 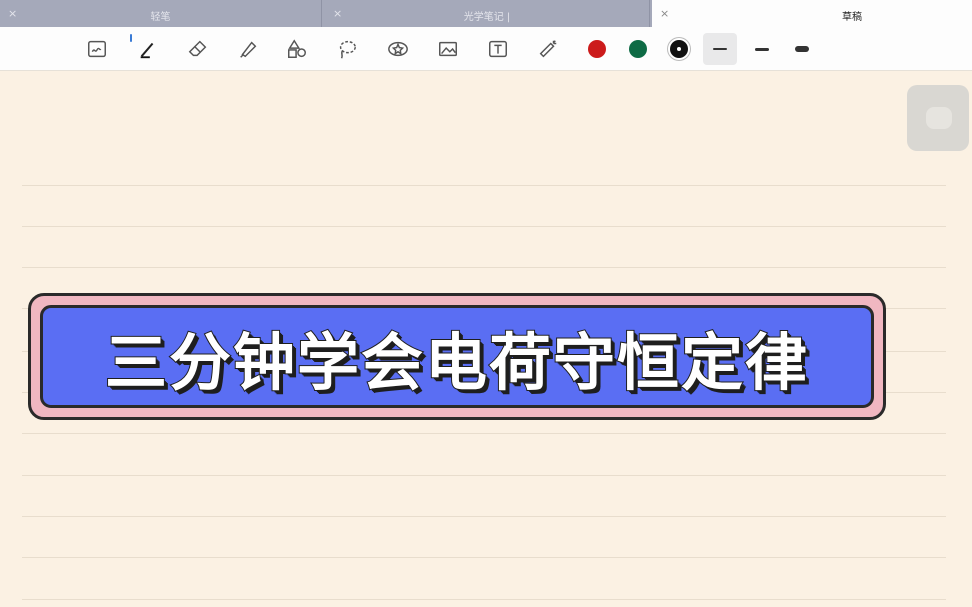 I want to click on shapes-icon, so click(x=297, y=49).